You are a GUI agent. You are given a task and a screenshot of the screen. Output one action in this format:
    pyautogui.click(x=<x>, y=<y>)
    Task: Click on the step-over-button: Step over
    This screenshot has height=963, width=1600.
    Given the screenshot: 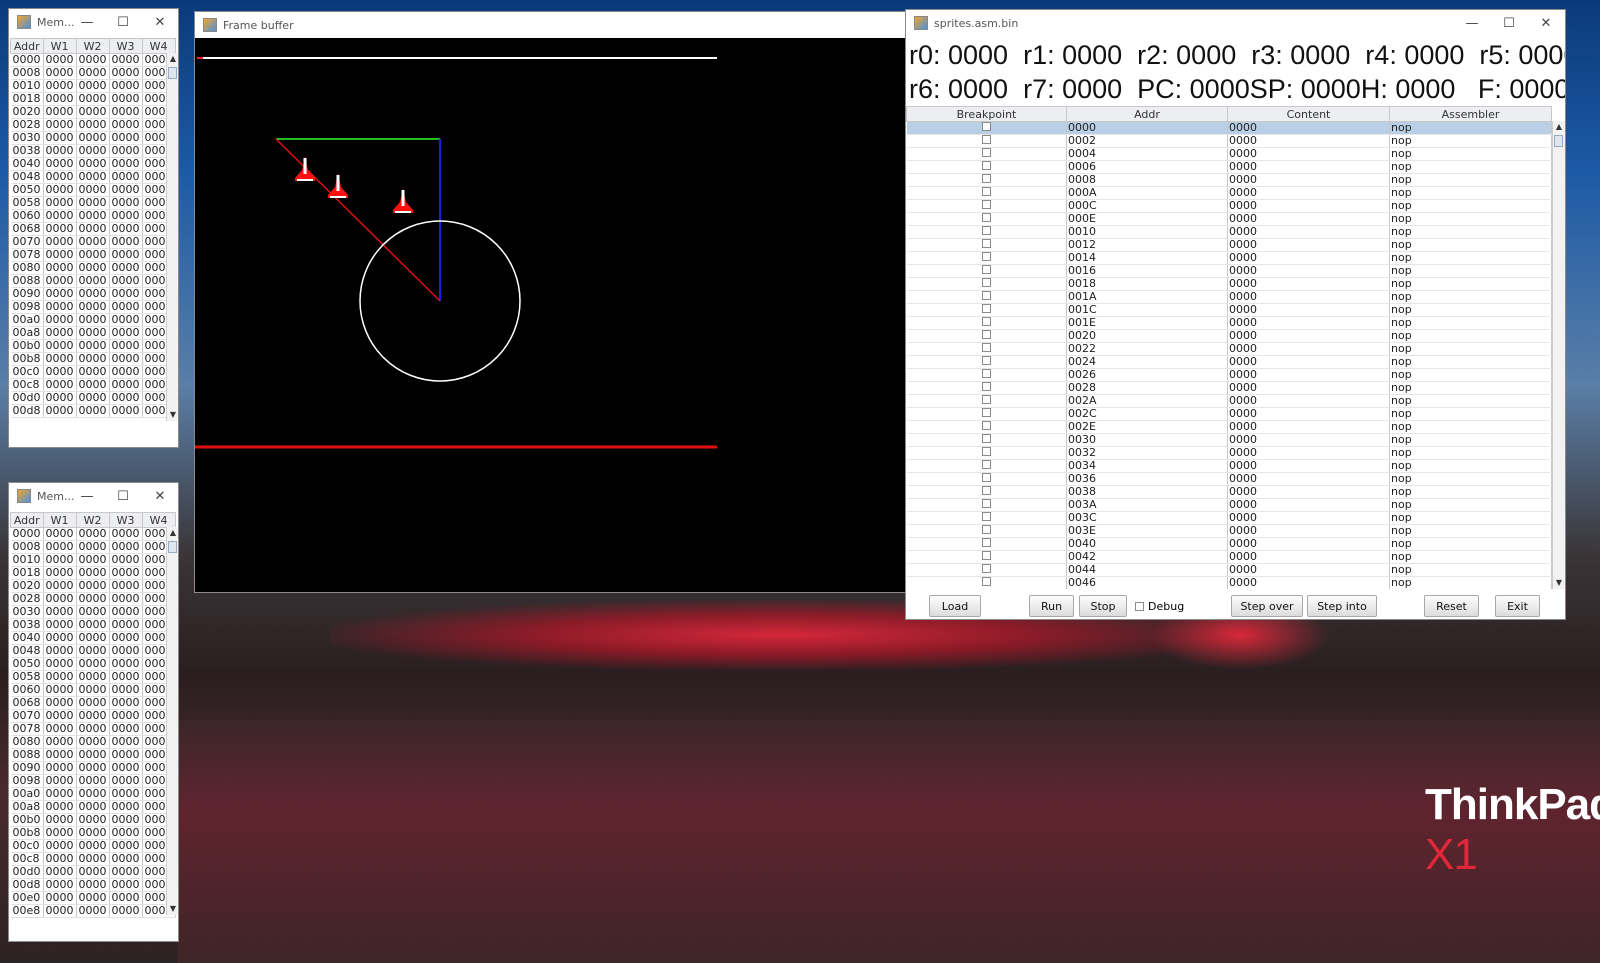 What is the action you would take?
    pyautogui.click(x=1267, y=606)
    